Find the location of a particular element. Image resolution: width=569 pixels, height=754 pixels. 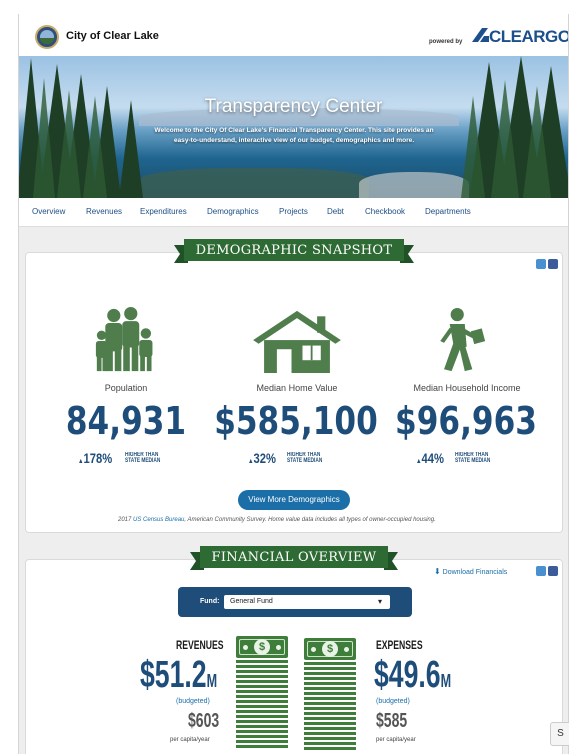

download-icon: ⬇ is located at coordinates (437, 571).